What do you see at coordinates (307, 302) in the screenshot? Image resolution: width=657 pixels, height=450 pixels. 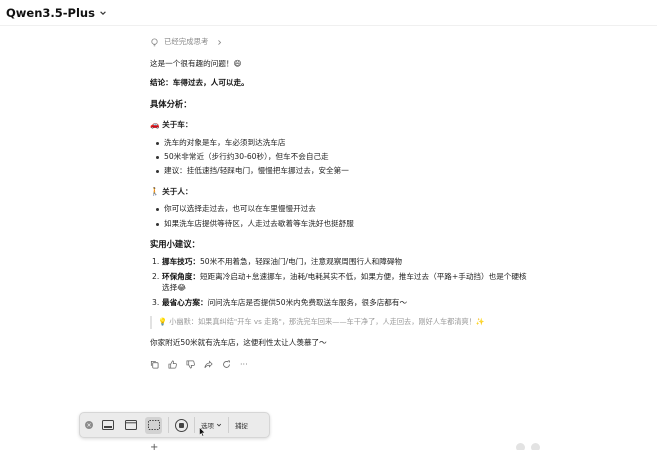 I see `tip-text: 问问洗车店是否提供50米内免费取送车服务，很多店都有～` at bounding box center [307, 302].